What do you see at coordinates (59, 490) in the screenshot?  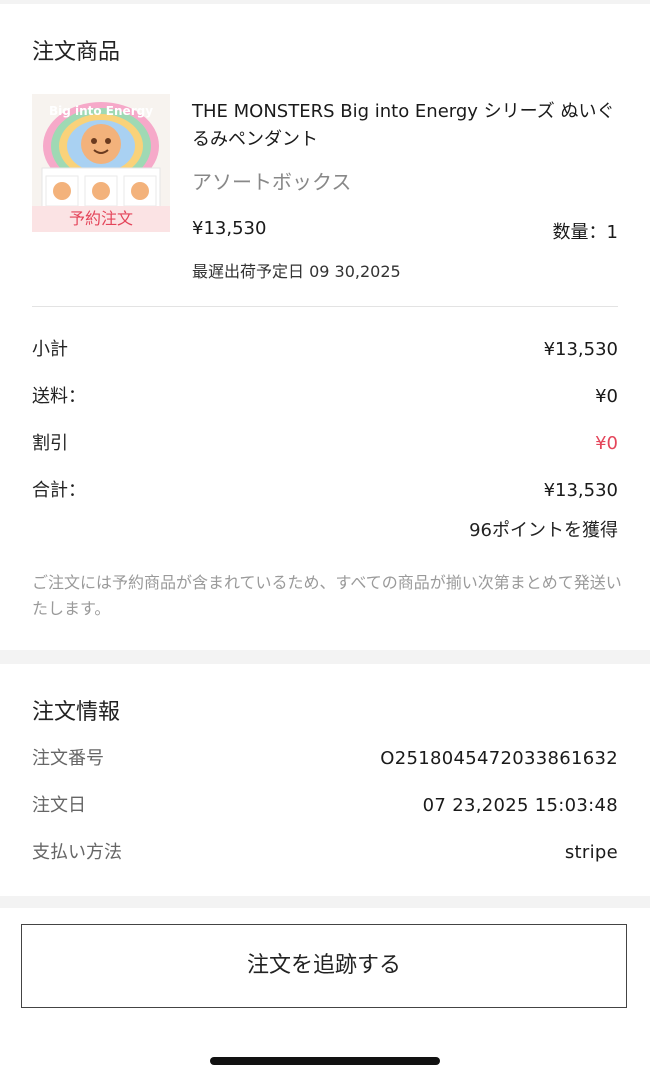 I see `summary-key: 合計：` at bounding box center [59, 490].